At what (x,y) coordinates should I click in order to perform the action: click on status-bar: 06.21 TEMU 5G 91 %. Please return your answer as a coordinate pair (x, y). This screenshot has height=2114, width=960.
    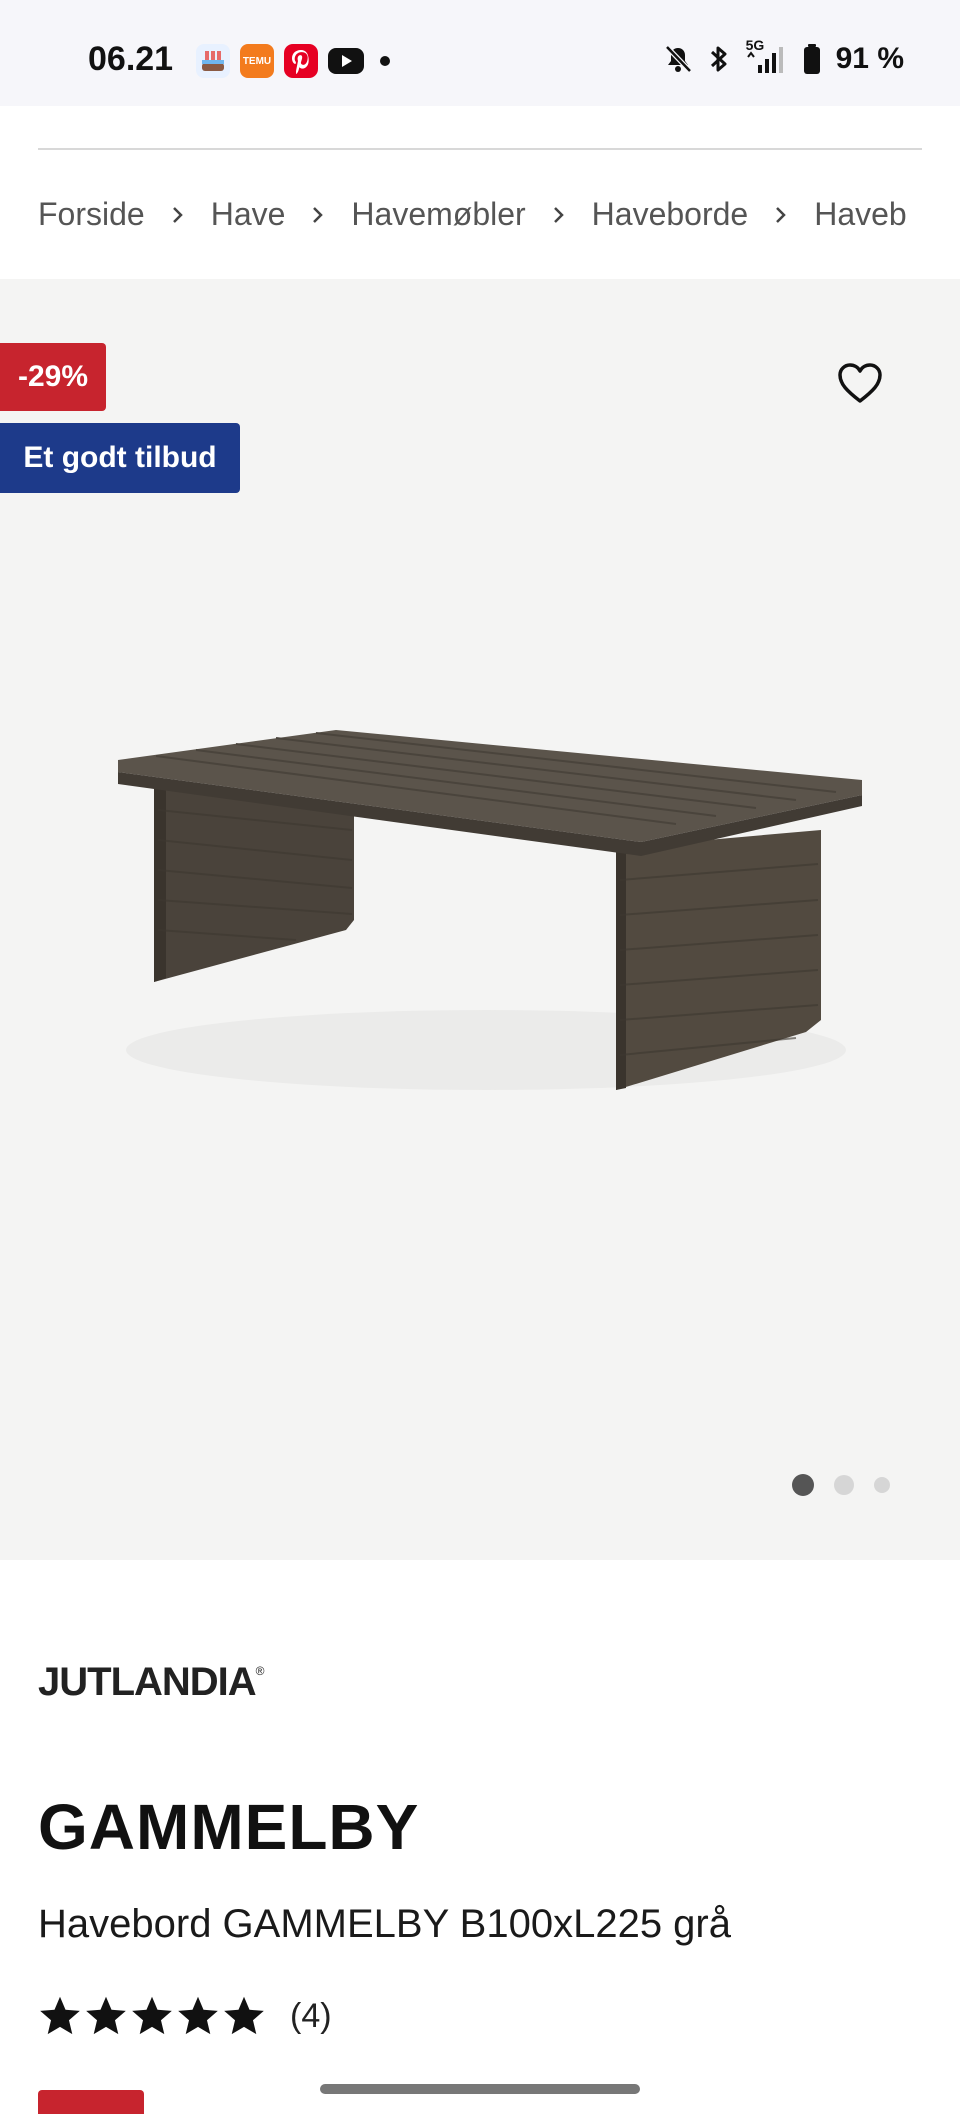
    Looking at the image, I should click on (480, 53).